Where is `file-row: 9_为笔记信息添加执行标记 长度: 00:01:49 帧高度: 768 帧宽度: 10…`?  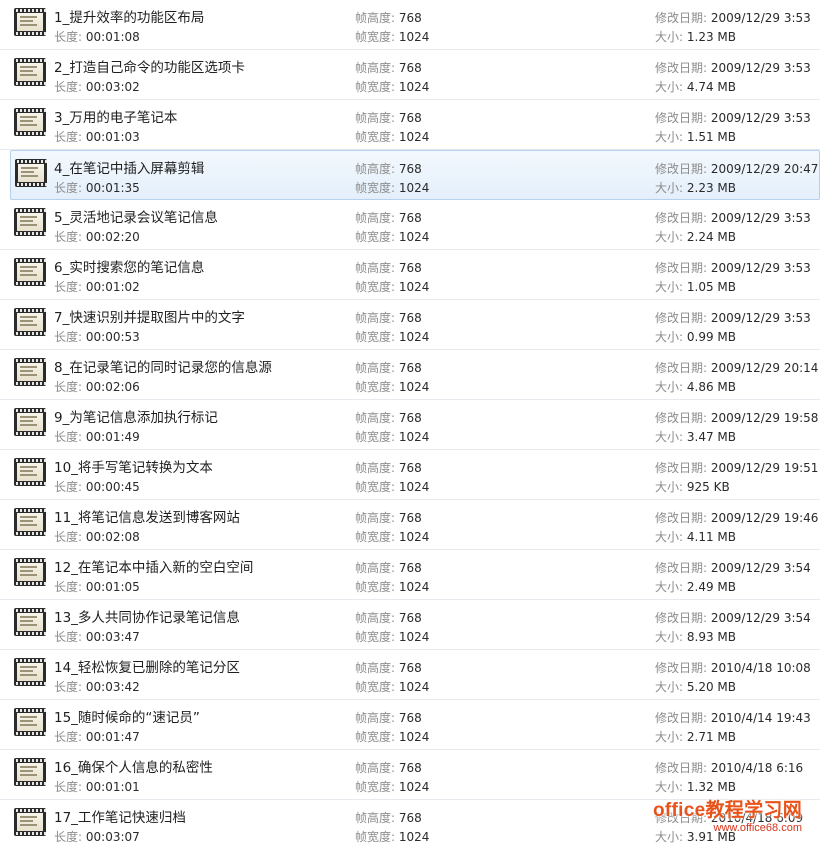
file-row: 9_为笔记信息添加执行标记 长度: 00:01:49 帧高度: 768 帧宽度: 10… is located at coordinates (410, 425).